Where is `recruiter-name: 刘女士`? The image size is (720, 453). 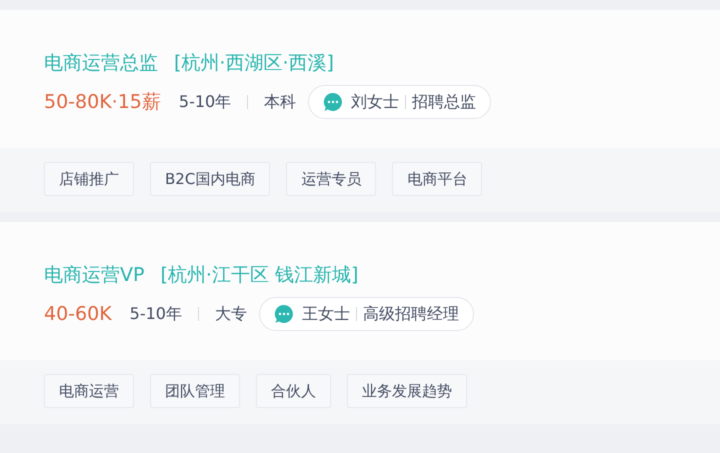 recruiter-name: 刘女士 is located at coordinates (375, 102).